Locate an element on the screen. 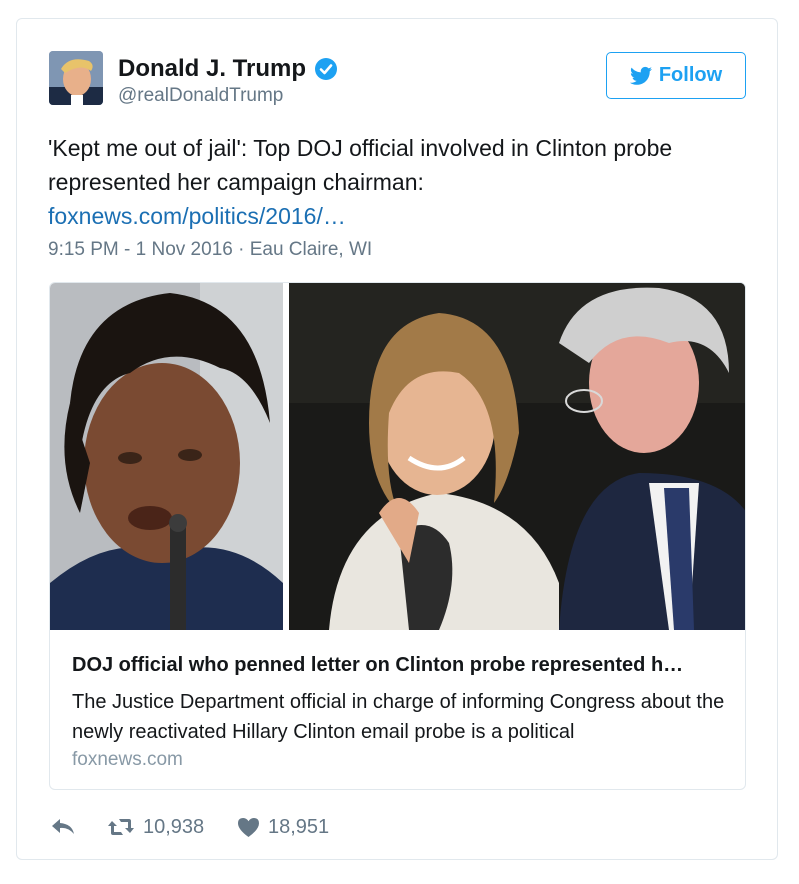 This screenshot has height=884, width=799. heart-icon is located at coordinates (248, 827).